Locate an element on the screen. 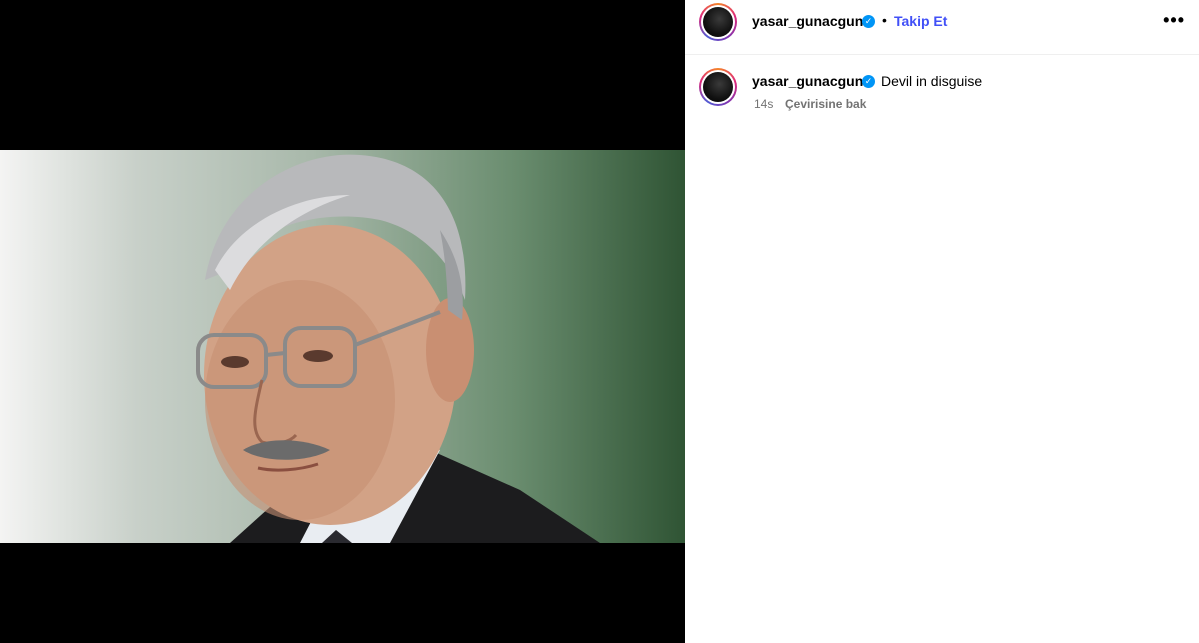  caption-text: Devil in disguise is located at coordinates (932, 81).